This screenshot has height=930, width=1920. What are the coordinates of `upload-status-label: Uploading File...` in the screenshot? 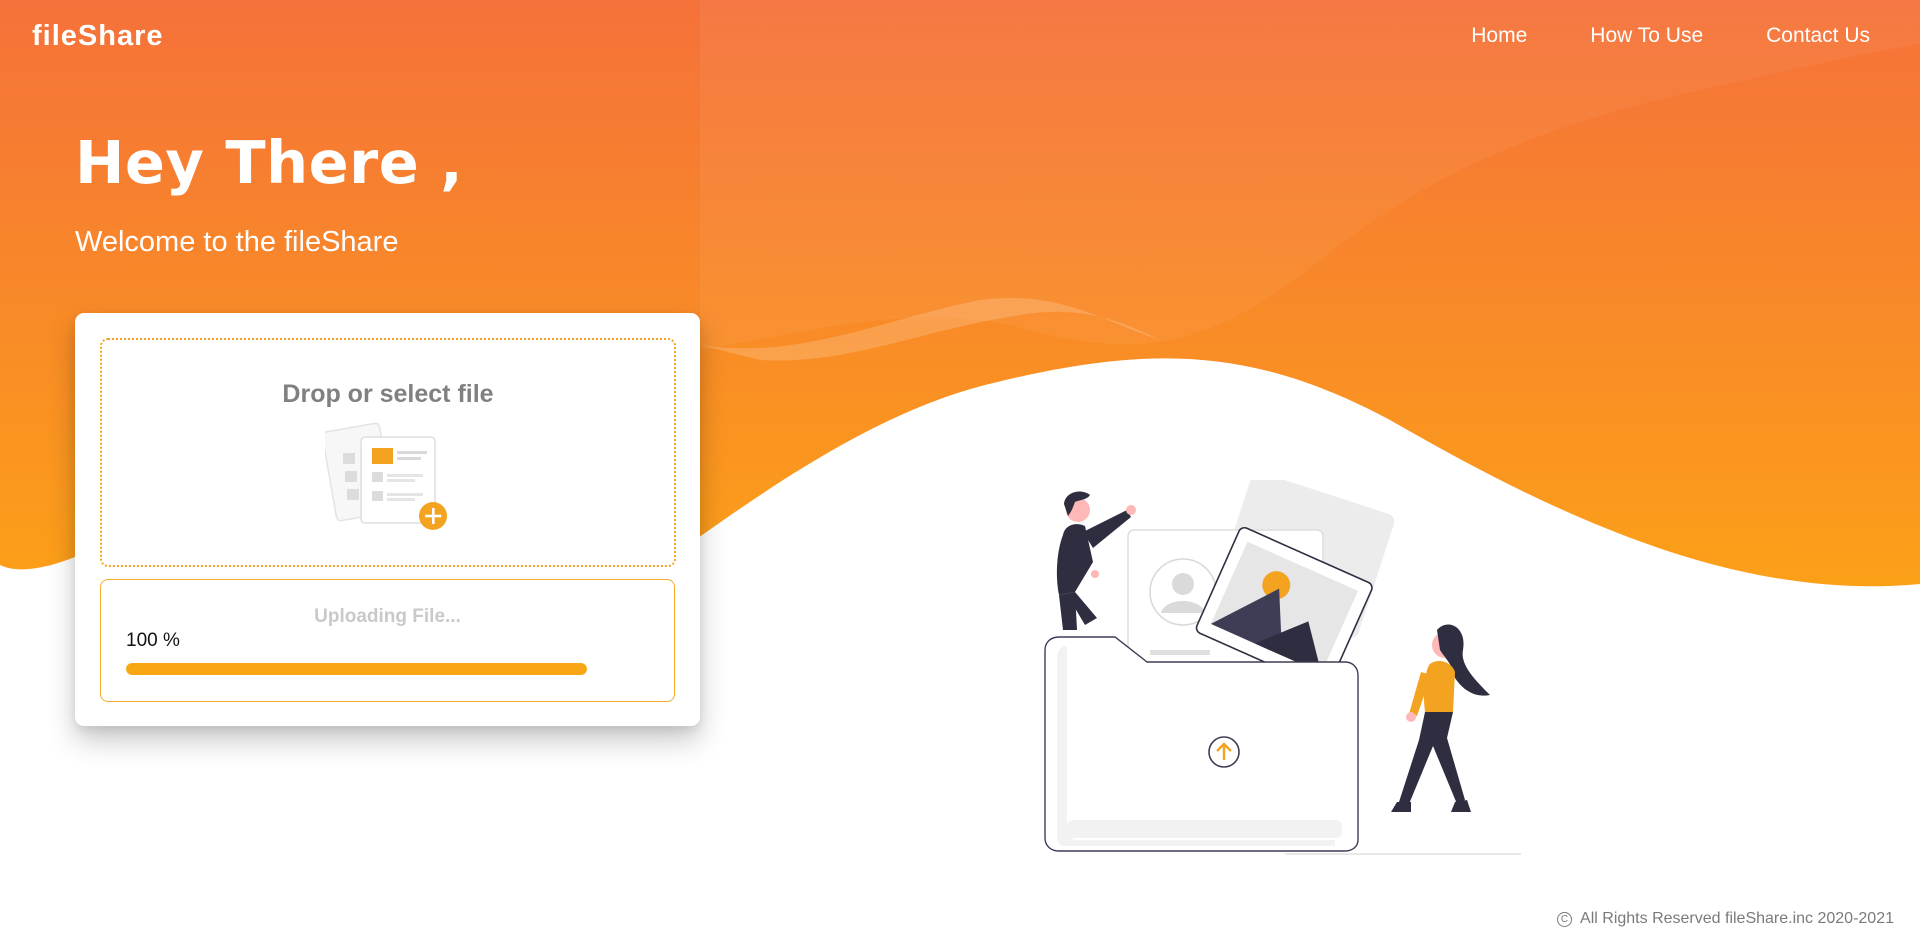 It's located at (387, 616).